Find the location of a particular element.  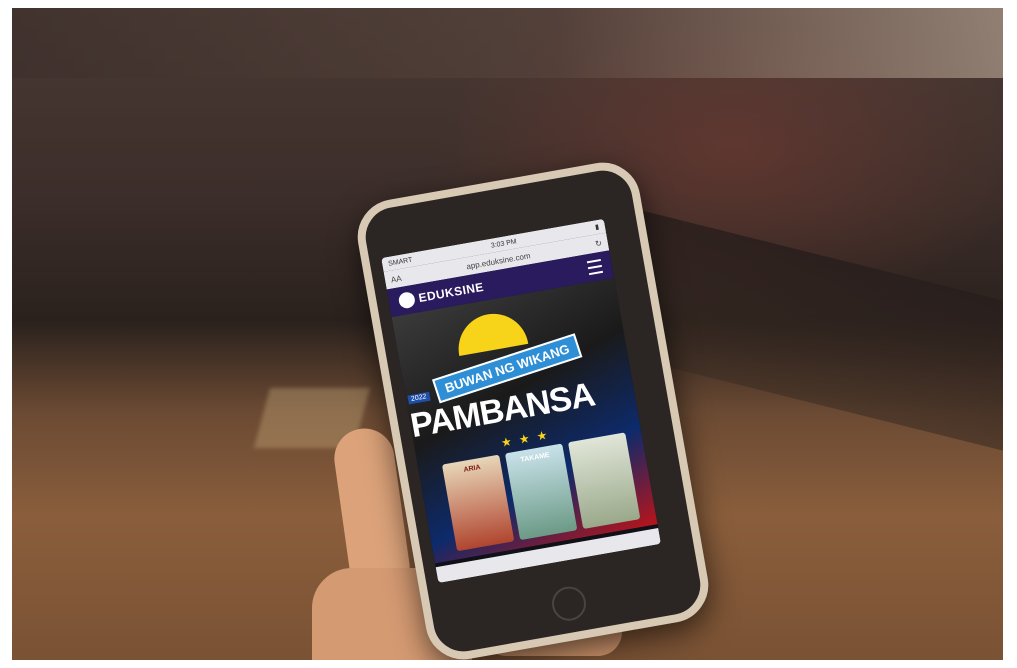

logo-icon is located at coordinates (407, 300).